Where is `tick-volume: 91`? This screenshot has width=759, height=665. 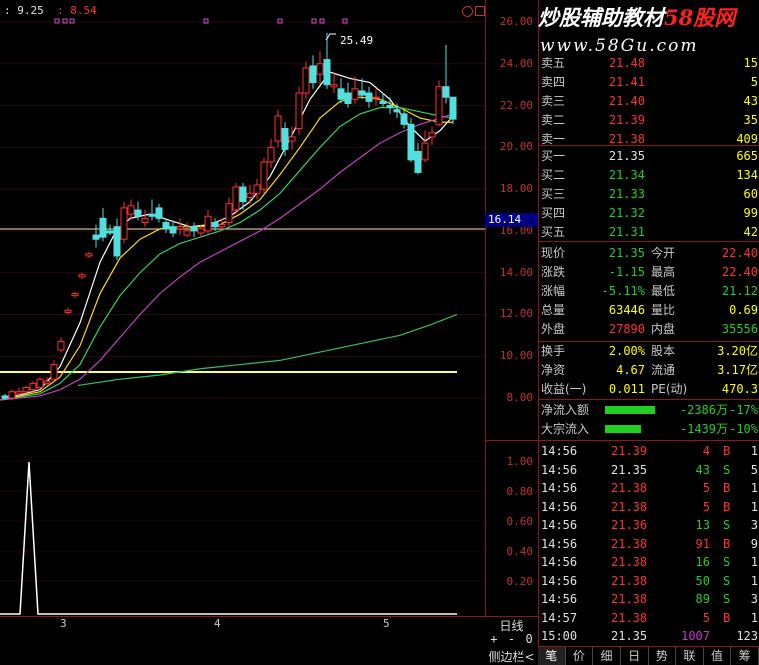 tick-volume: 91 is located at coordinates (702, 543).